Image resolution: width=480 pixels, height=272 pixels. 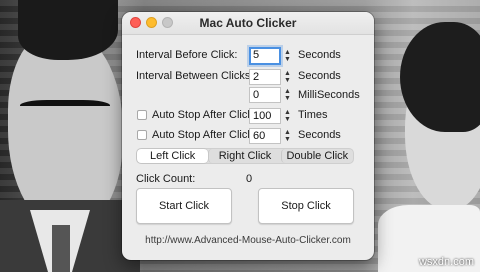 I want to click on auto-stop-clicks-stepper: ▲ ▼, so click(x=287, y=116).